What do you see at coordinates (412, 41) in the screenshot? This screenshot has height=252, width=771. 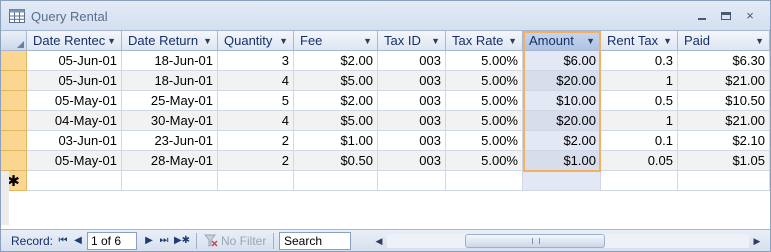 I see `column-header-tax-id: Tax ID ▼` at bounding box center [412, 41].